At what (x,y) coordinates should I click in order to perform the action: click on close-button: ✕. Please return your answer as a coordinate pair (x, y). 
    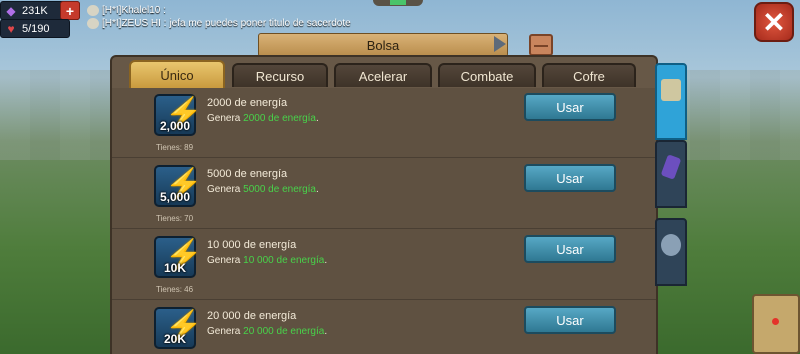
    Looking at the image, I should click on (774, 22).